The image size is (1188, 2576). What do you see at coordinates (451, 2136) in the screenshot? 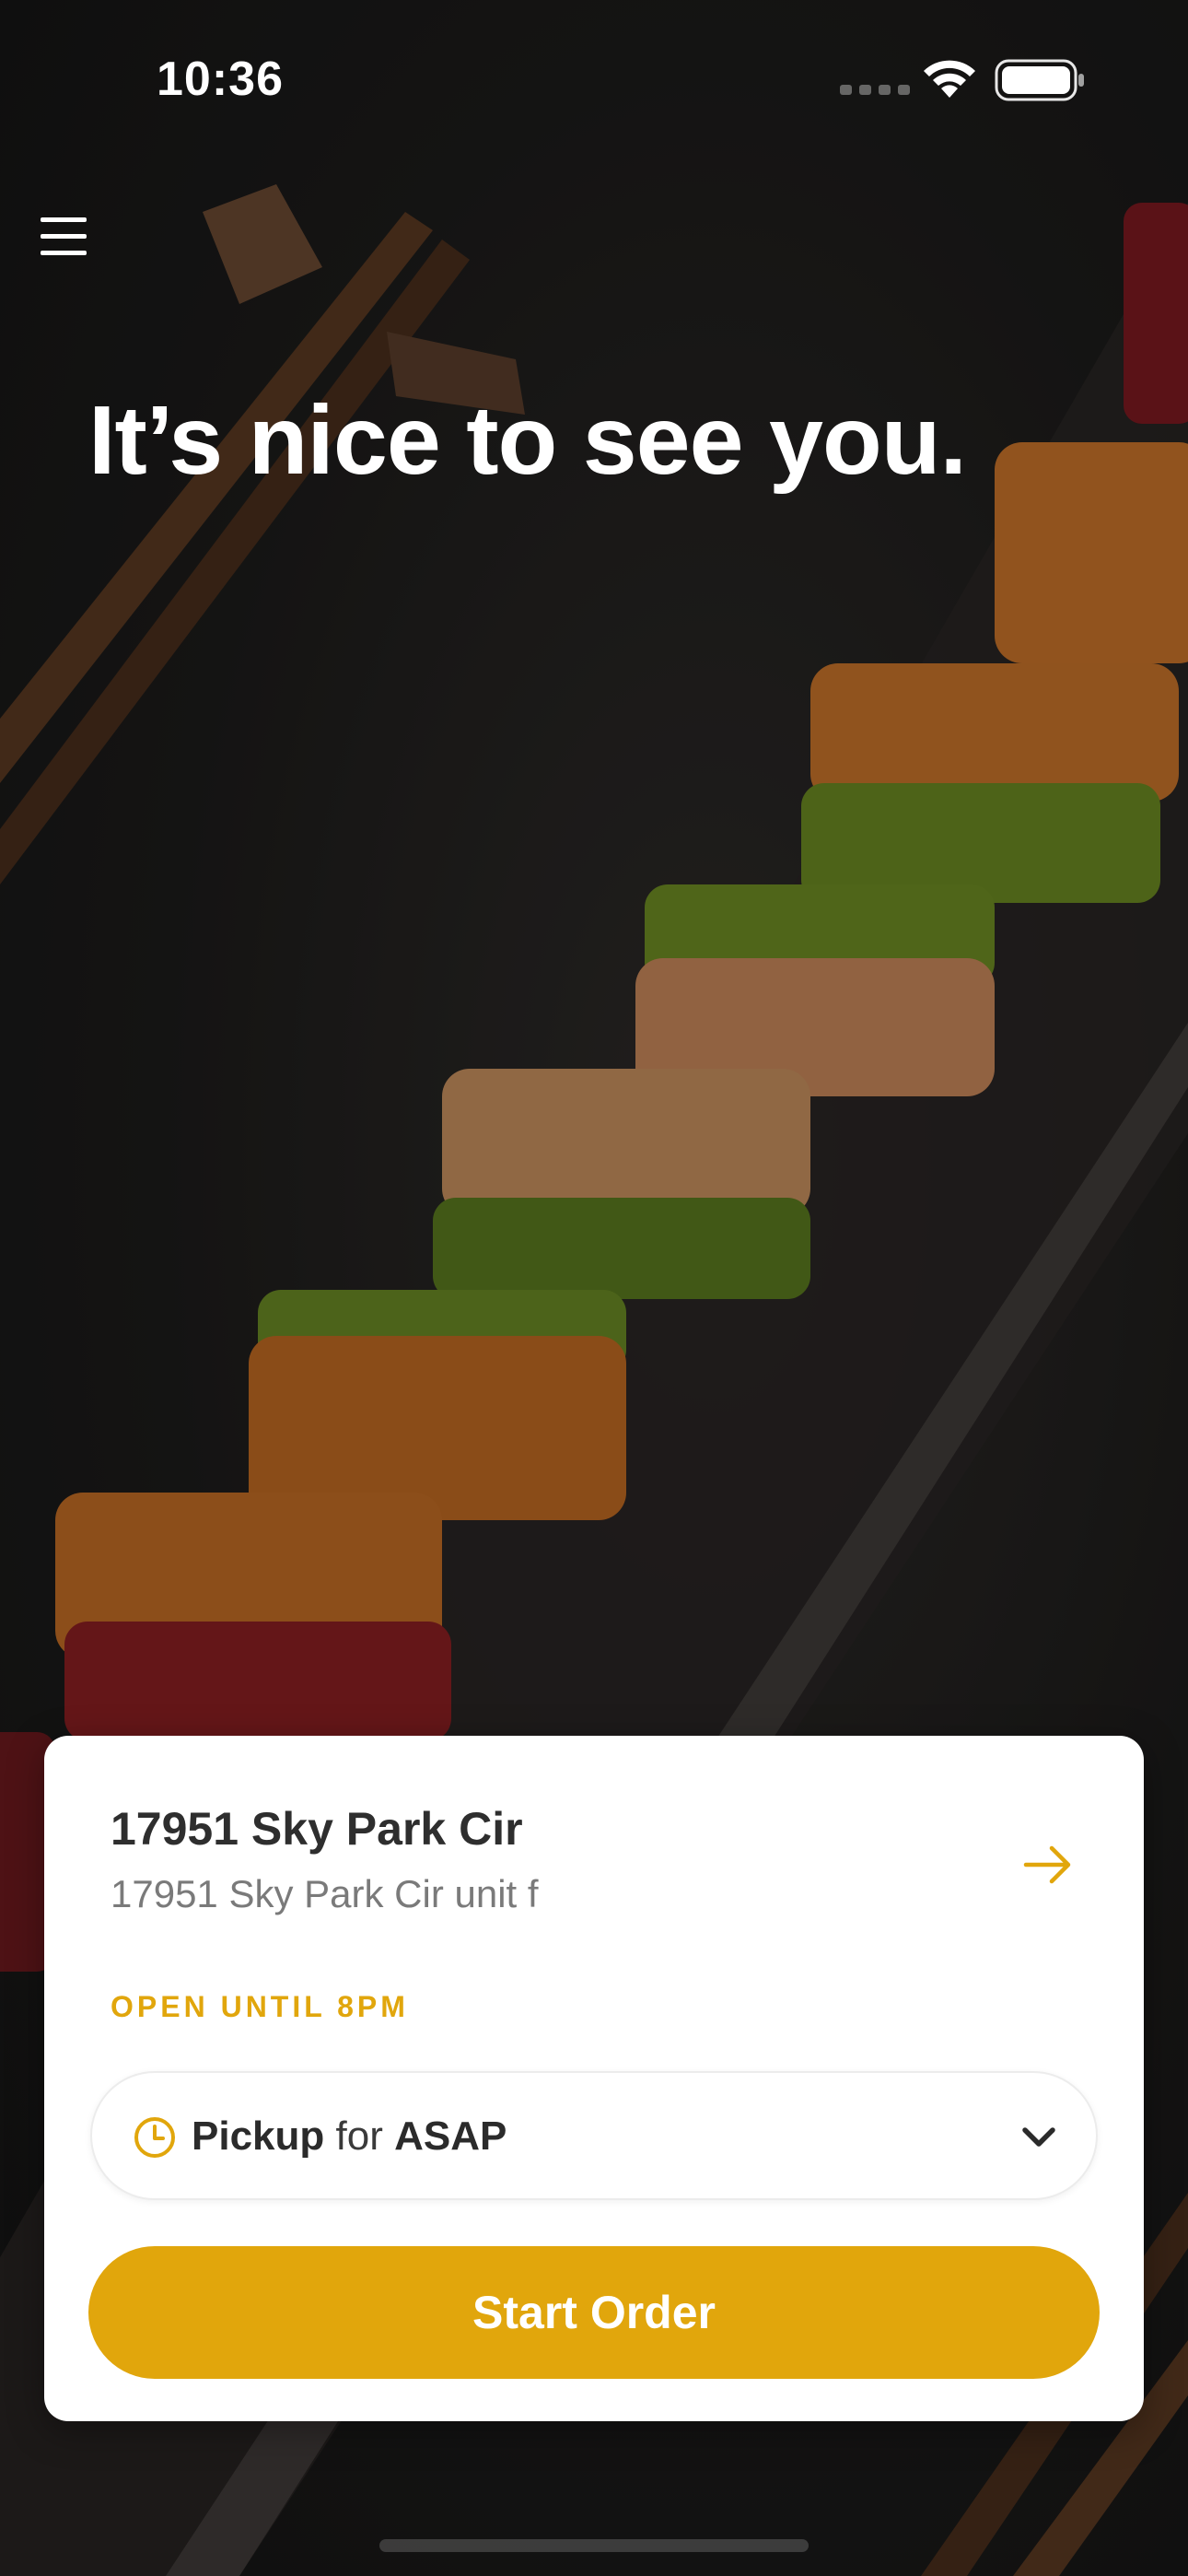
I see `order-time: ASAP` at bounding box center [451, 2136].